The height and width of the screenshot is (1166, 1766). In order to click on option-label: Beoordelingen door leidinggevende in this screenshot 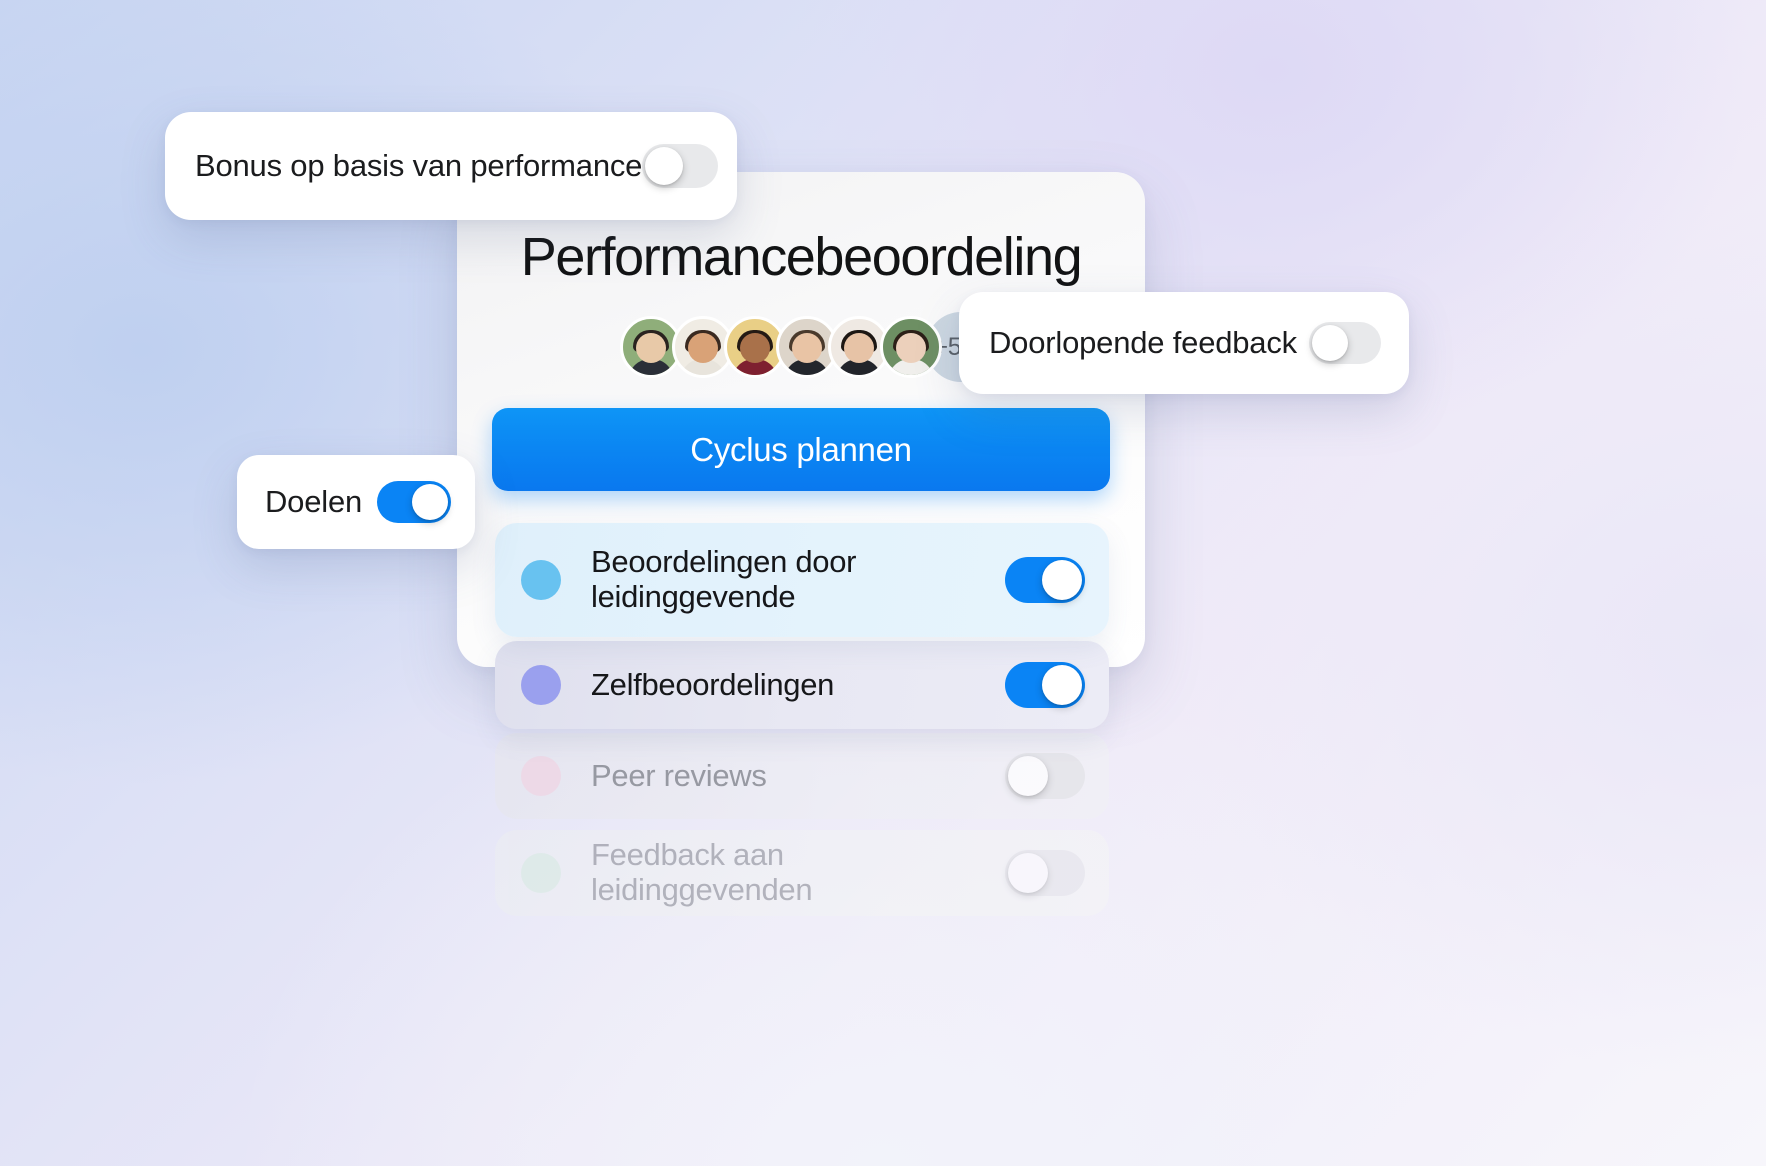, I will do `click(724, 579)`.